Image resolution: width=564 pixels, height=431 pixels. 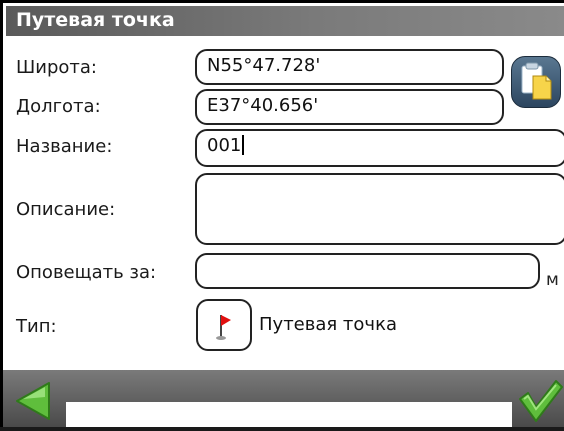 I want to click on alert-label: Оповещать за:, so click(x=86, y=272).